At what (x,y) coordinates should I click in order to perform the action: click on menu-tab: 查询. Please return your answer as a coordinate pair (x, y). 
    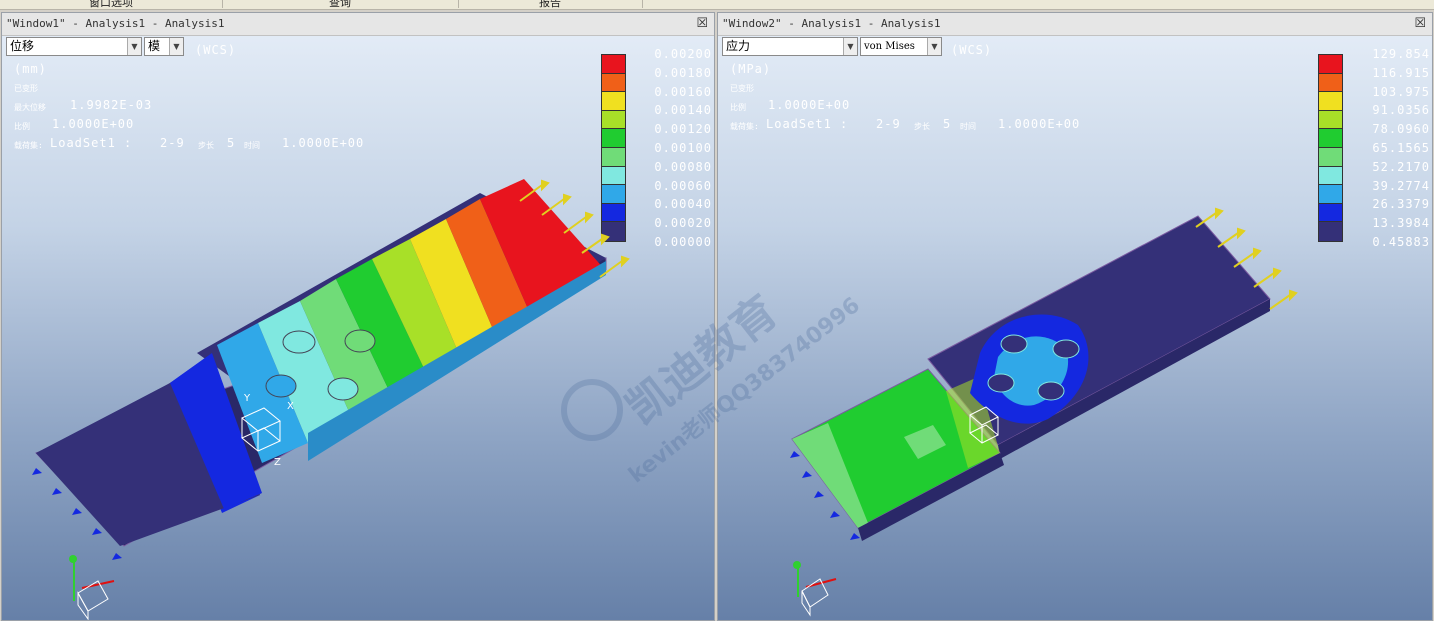
    Looking at the image, I should click on (340, 4).